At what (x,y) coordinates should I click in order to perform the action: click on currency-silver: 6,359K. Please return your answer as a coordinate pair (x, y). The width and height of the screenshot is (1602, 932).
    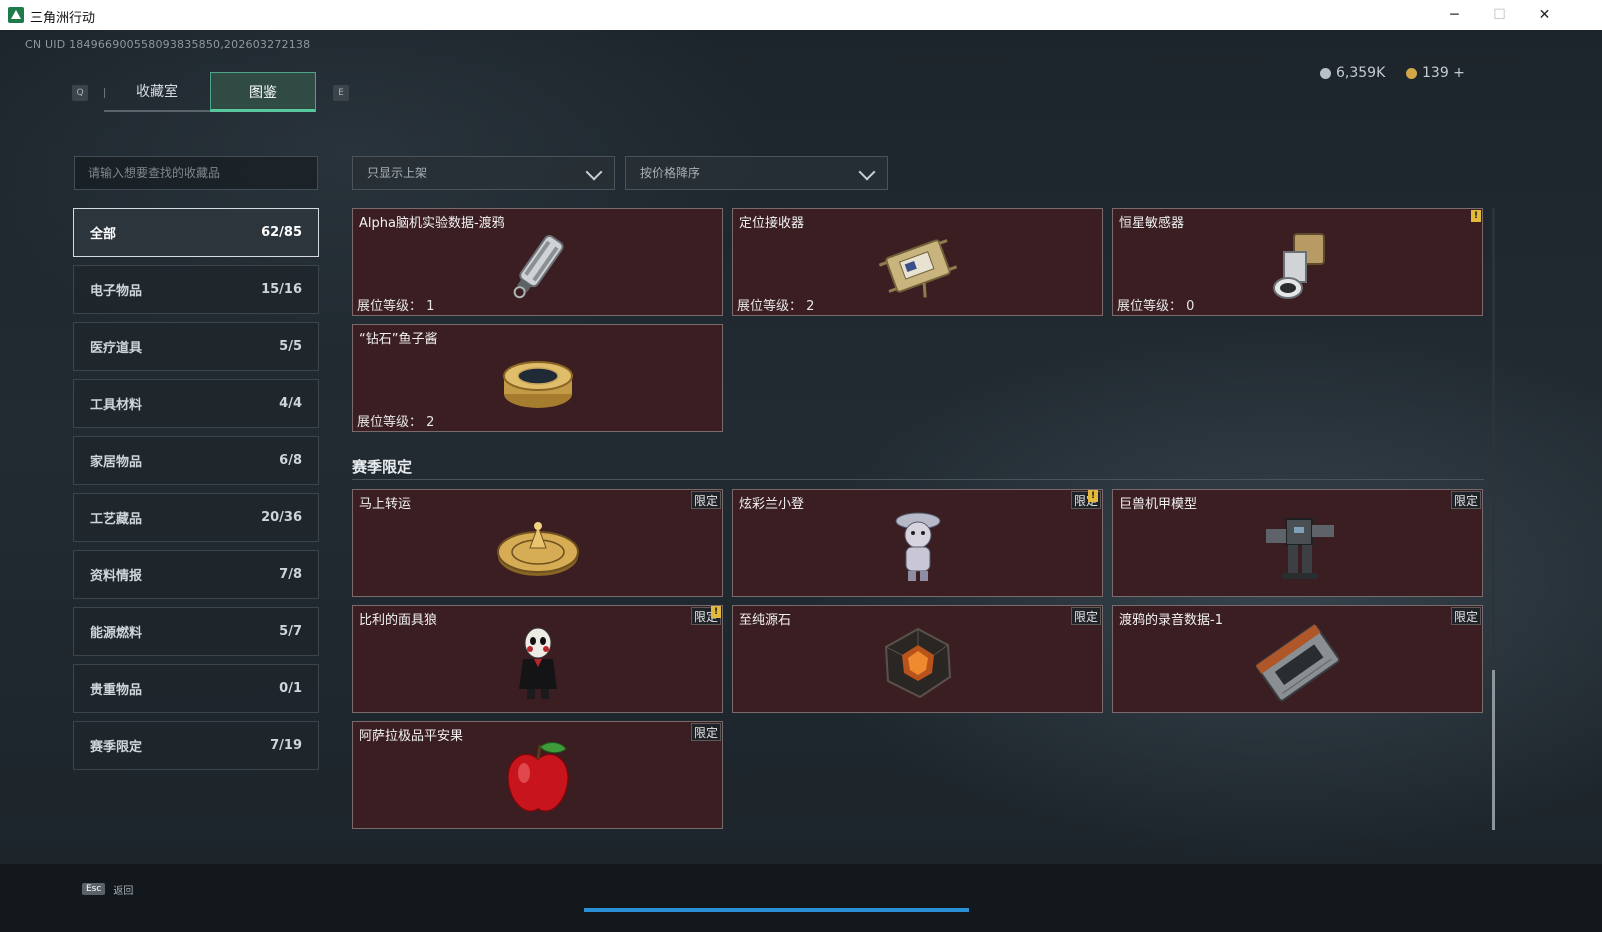
    Looking at the image, I should click on (1352, 73).